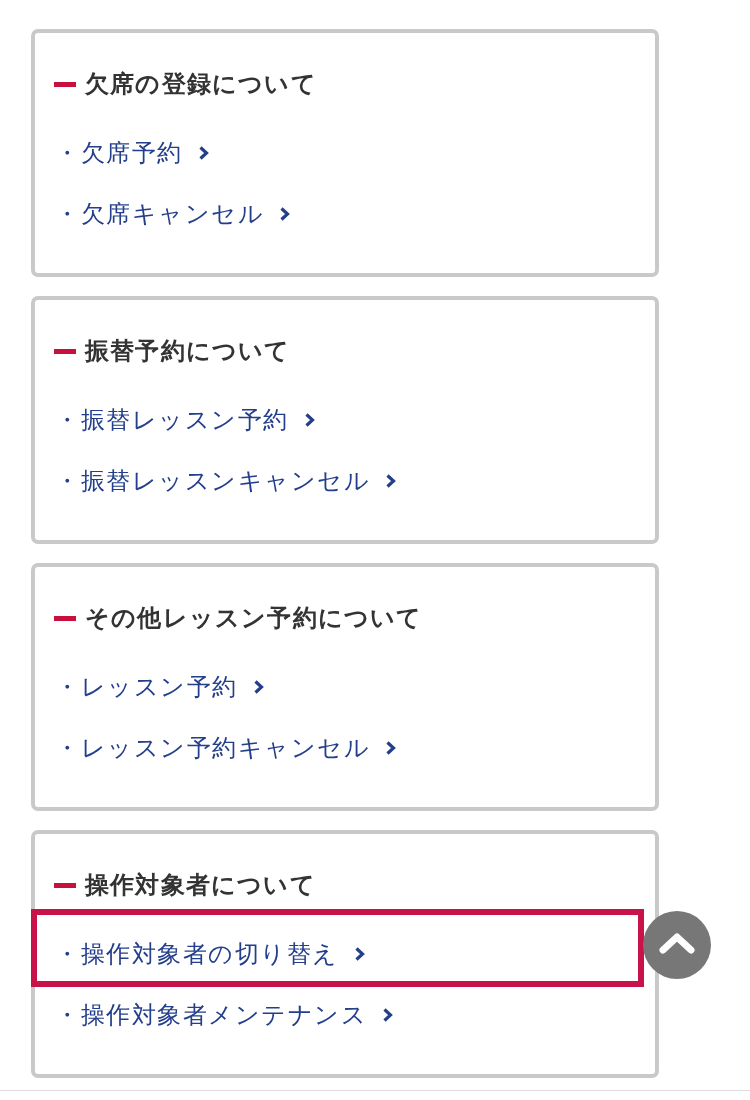 The height and width of the screenshot is (1100, 750). What do you see at coordinates (254, 618) in the screenshot?
I see `section-heading: その他レッスン予約について` at bounding box center [254, 618].